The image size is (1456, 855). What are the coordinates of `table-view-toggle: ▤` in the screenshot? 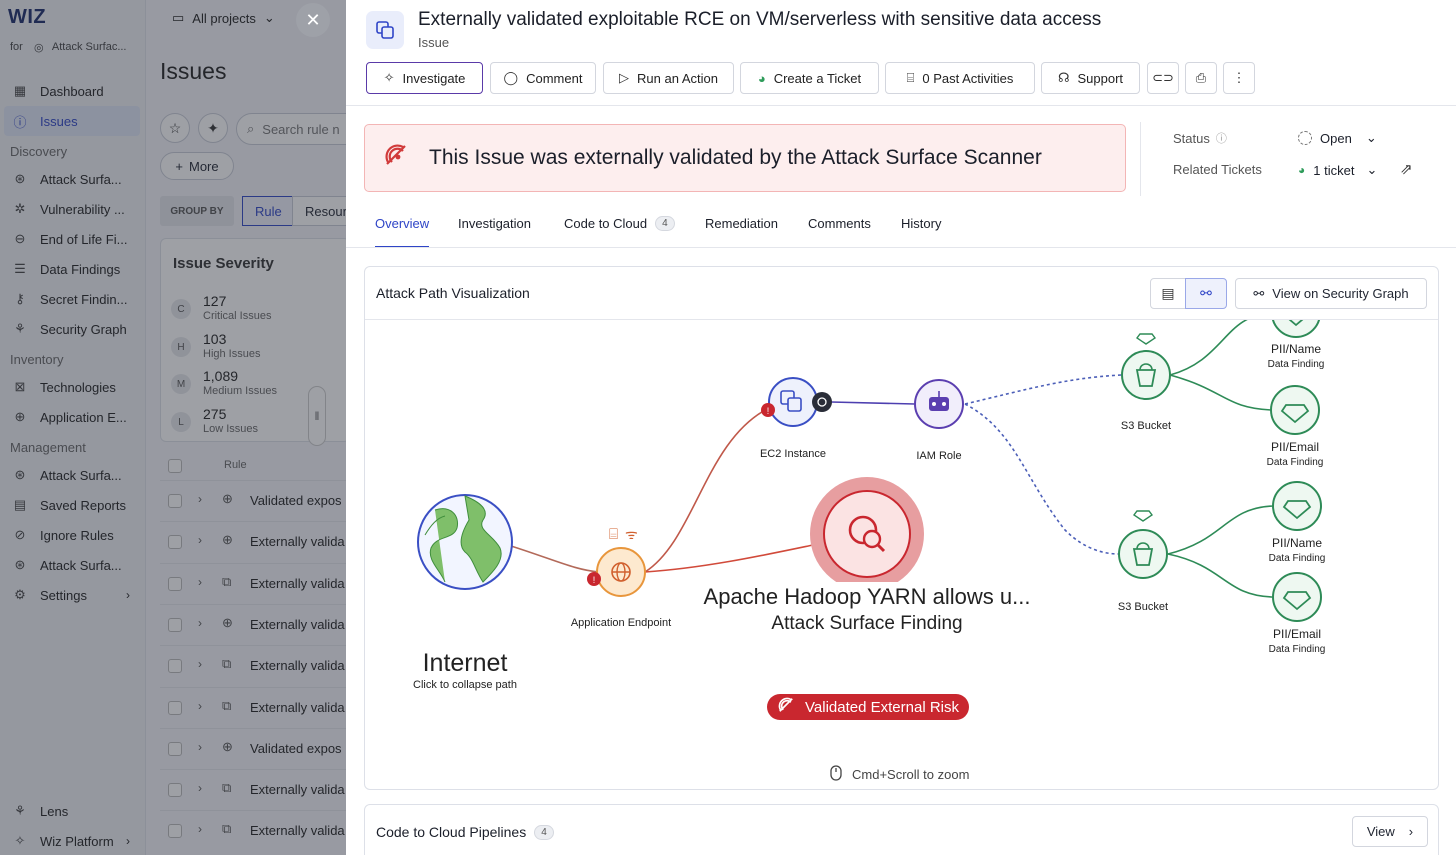 It's located at (1168, 293).